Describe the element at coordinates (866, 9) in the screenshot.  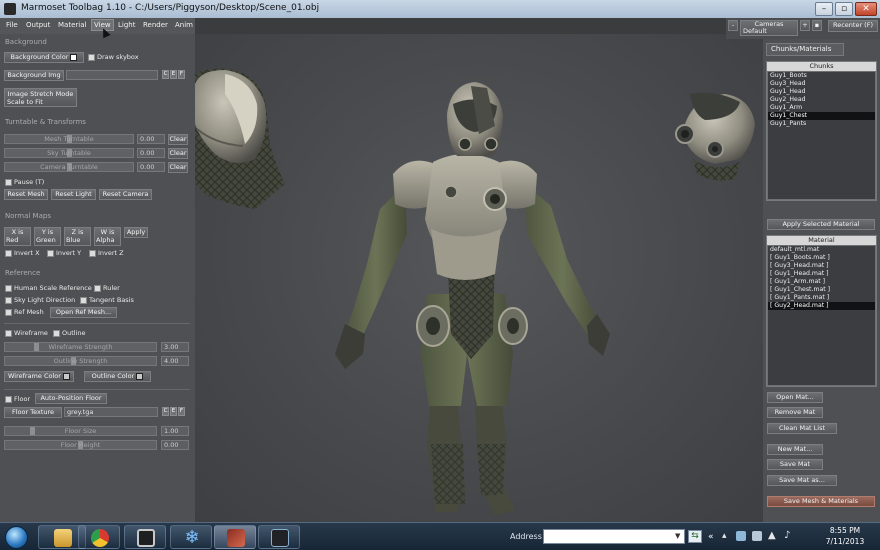
I see `close-button: ✕` at that location.